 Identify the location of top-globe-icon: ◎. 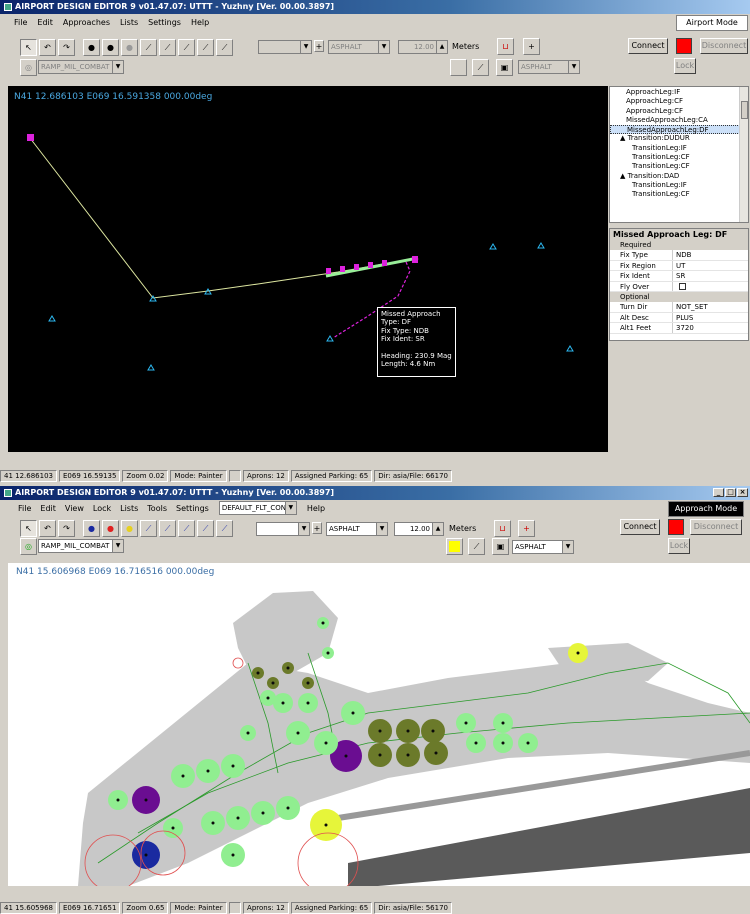
(28, 67).